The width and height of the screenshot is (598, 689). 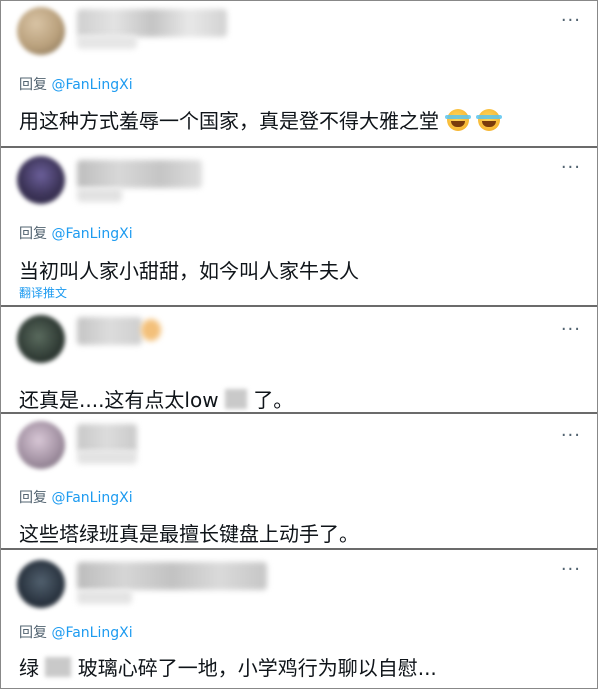 I want to click on tweet-text: 还真是....这有点太low 了。, so click(x=156, y=398).